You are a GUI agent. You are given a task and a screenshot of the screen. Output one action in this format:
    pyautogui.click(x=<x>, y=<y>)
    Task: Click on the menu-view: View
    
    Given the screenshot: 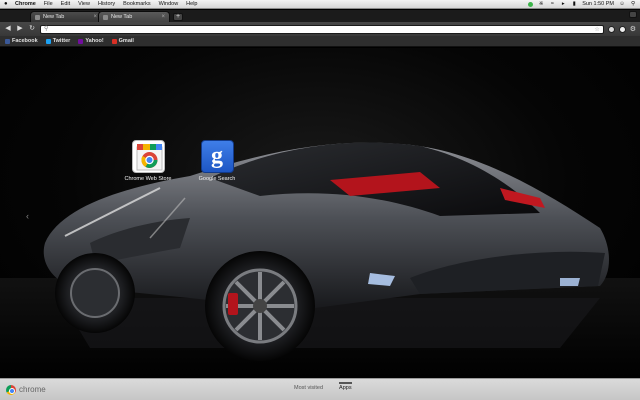 What is the action you would take?
    pyautogui.click(x=84, y=4)
    